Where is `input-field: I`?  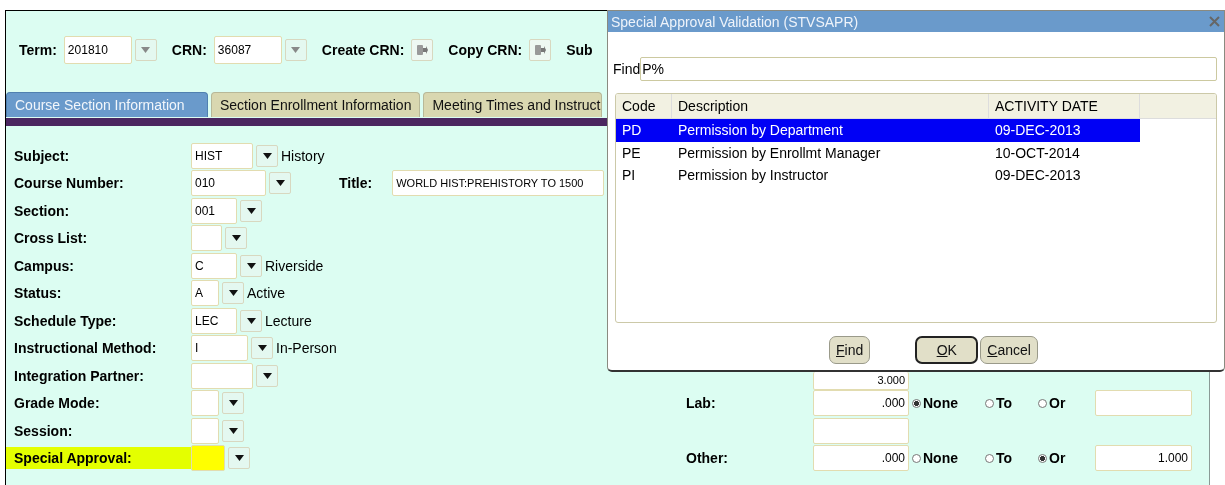
input-field: I is located at coordinates (219, 348).